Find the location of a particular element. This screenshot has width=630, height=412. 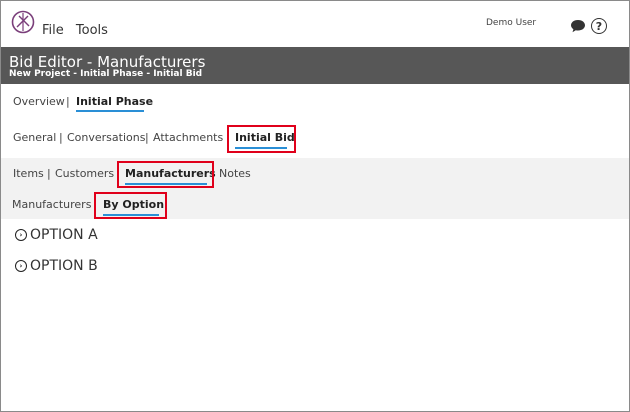

tab-notes: Notes is located at coordinates (235, 173).